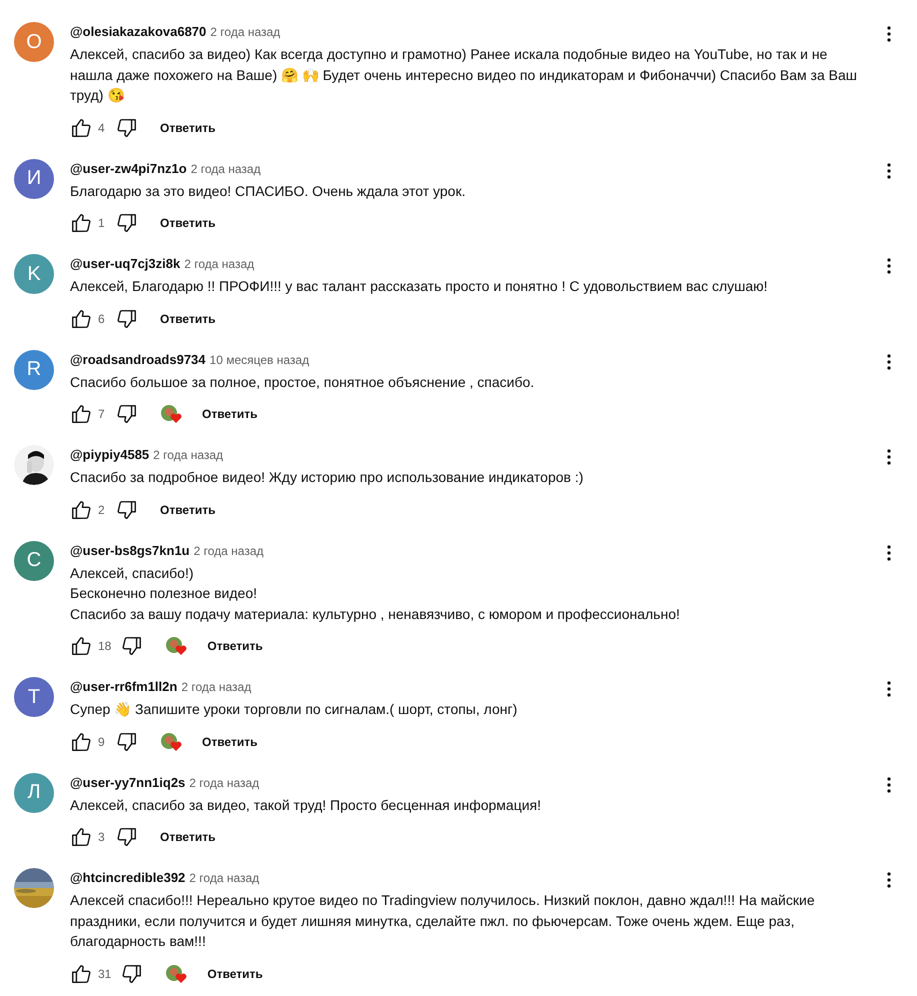 The width and height of the screenshot is (917, 996). Describe the element at coordinates (260, 359) in the screenshot. I see `comment-time: 10 месяцев назад` at that location.